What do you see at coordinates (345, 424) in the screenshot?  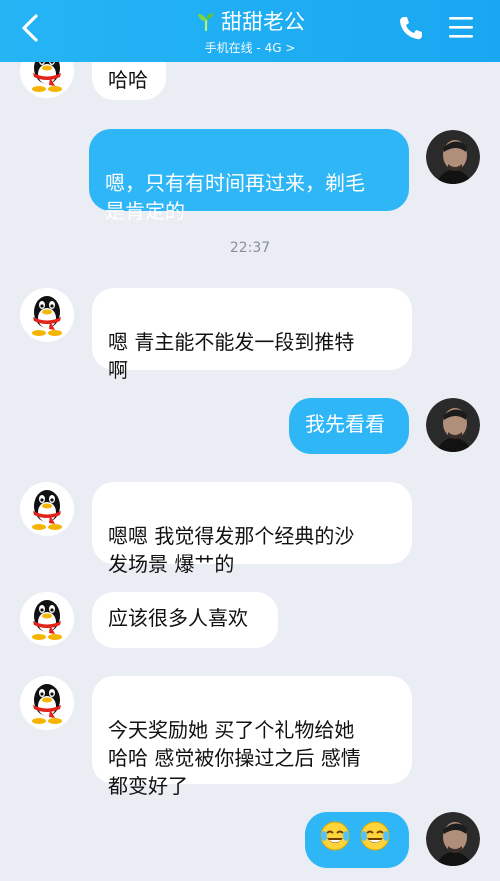 I see `message-text: 我先看看` at bounding box center [345, 424].